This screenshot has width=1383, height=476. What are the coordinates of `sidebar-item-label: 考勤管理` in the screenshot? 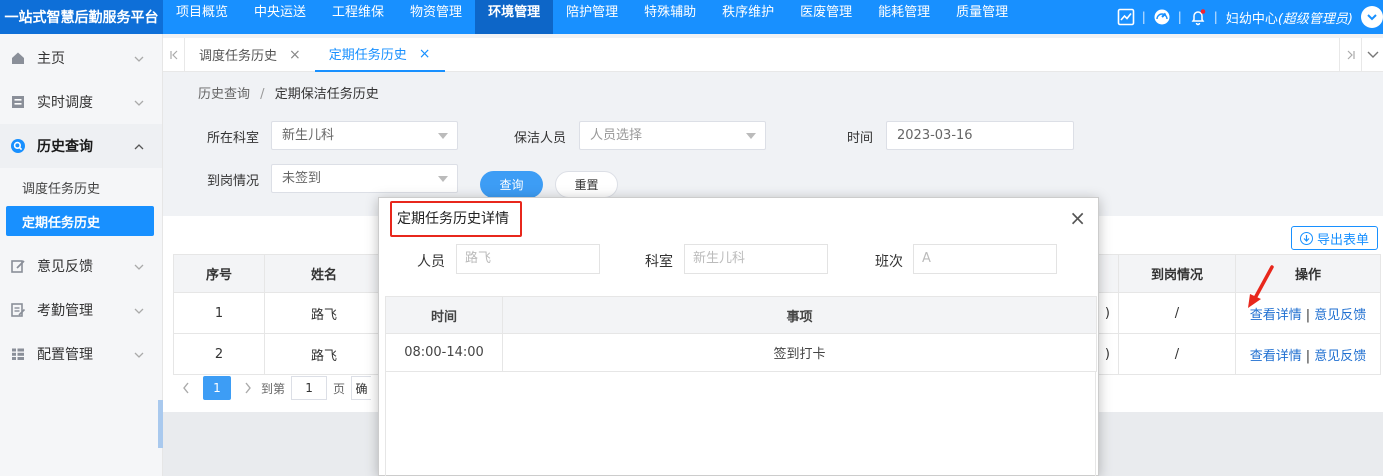 It's located at (65, 311).